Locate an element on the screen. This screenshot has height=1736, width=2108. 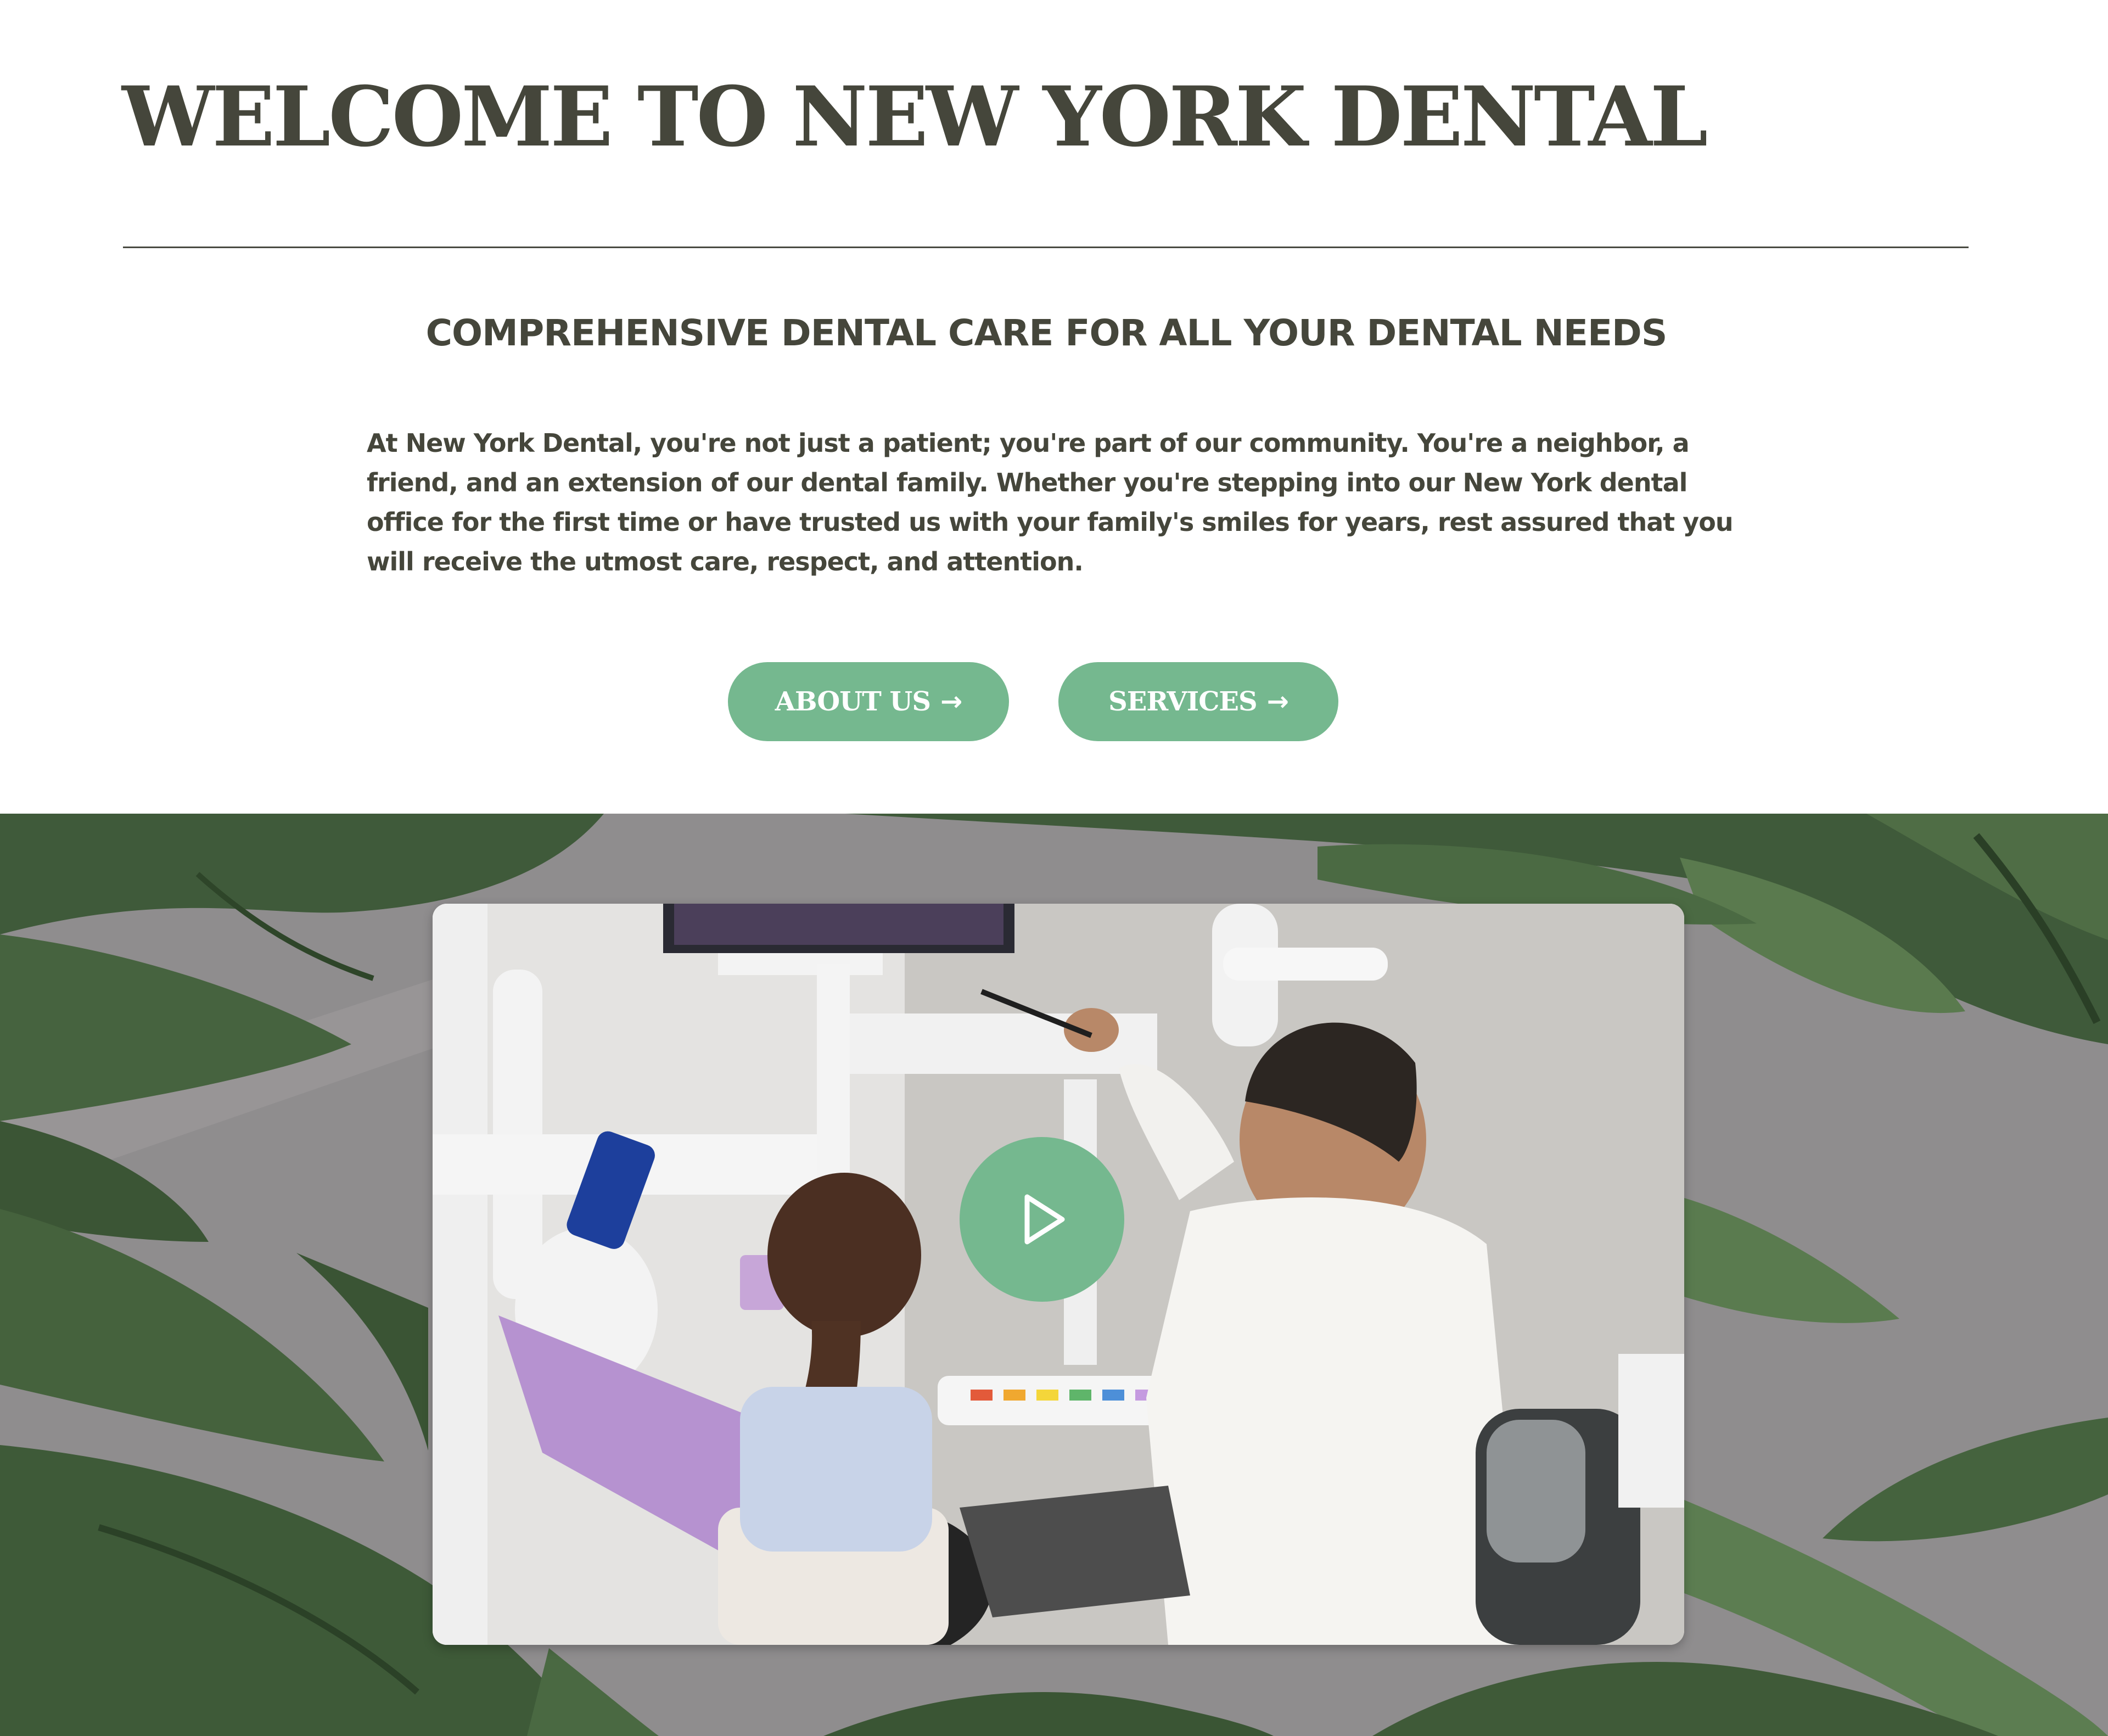
play-button is located at coordinates (1042, 1219).